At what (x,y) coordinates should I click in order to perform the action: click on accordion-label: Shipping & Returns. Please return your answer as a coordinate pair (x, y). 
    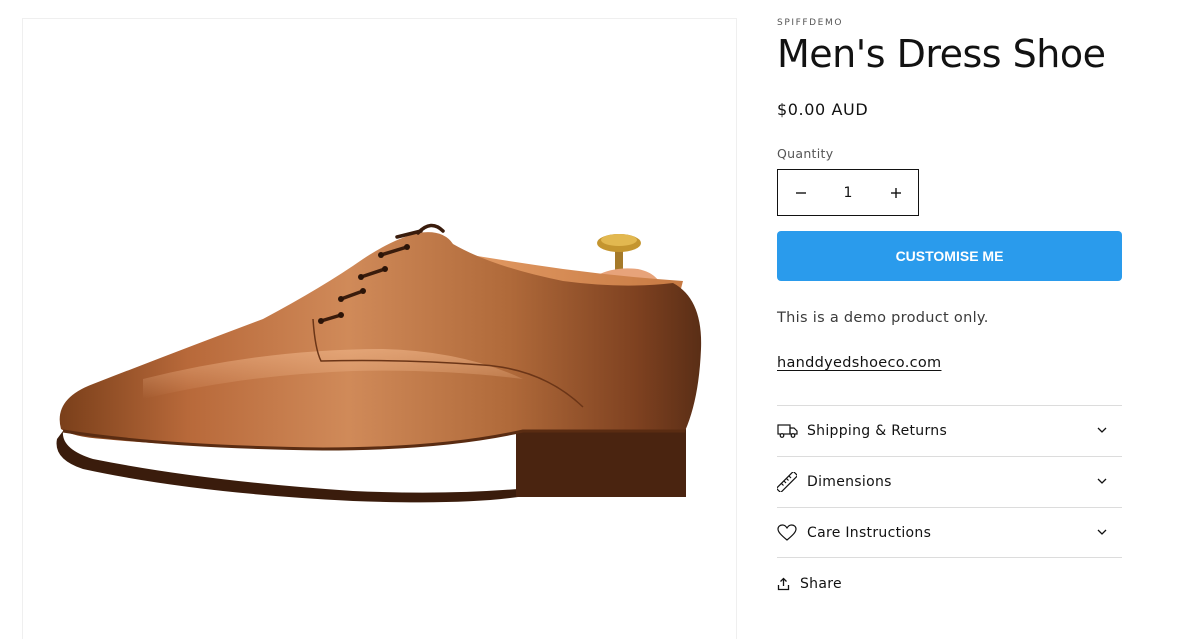
    Looking at the image, I should click on (877, 431).